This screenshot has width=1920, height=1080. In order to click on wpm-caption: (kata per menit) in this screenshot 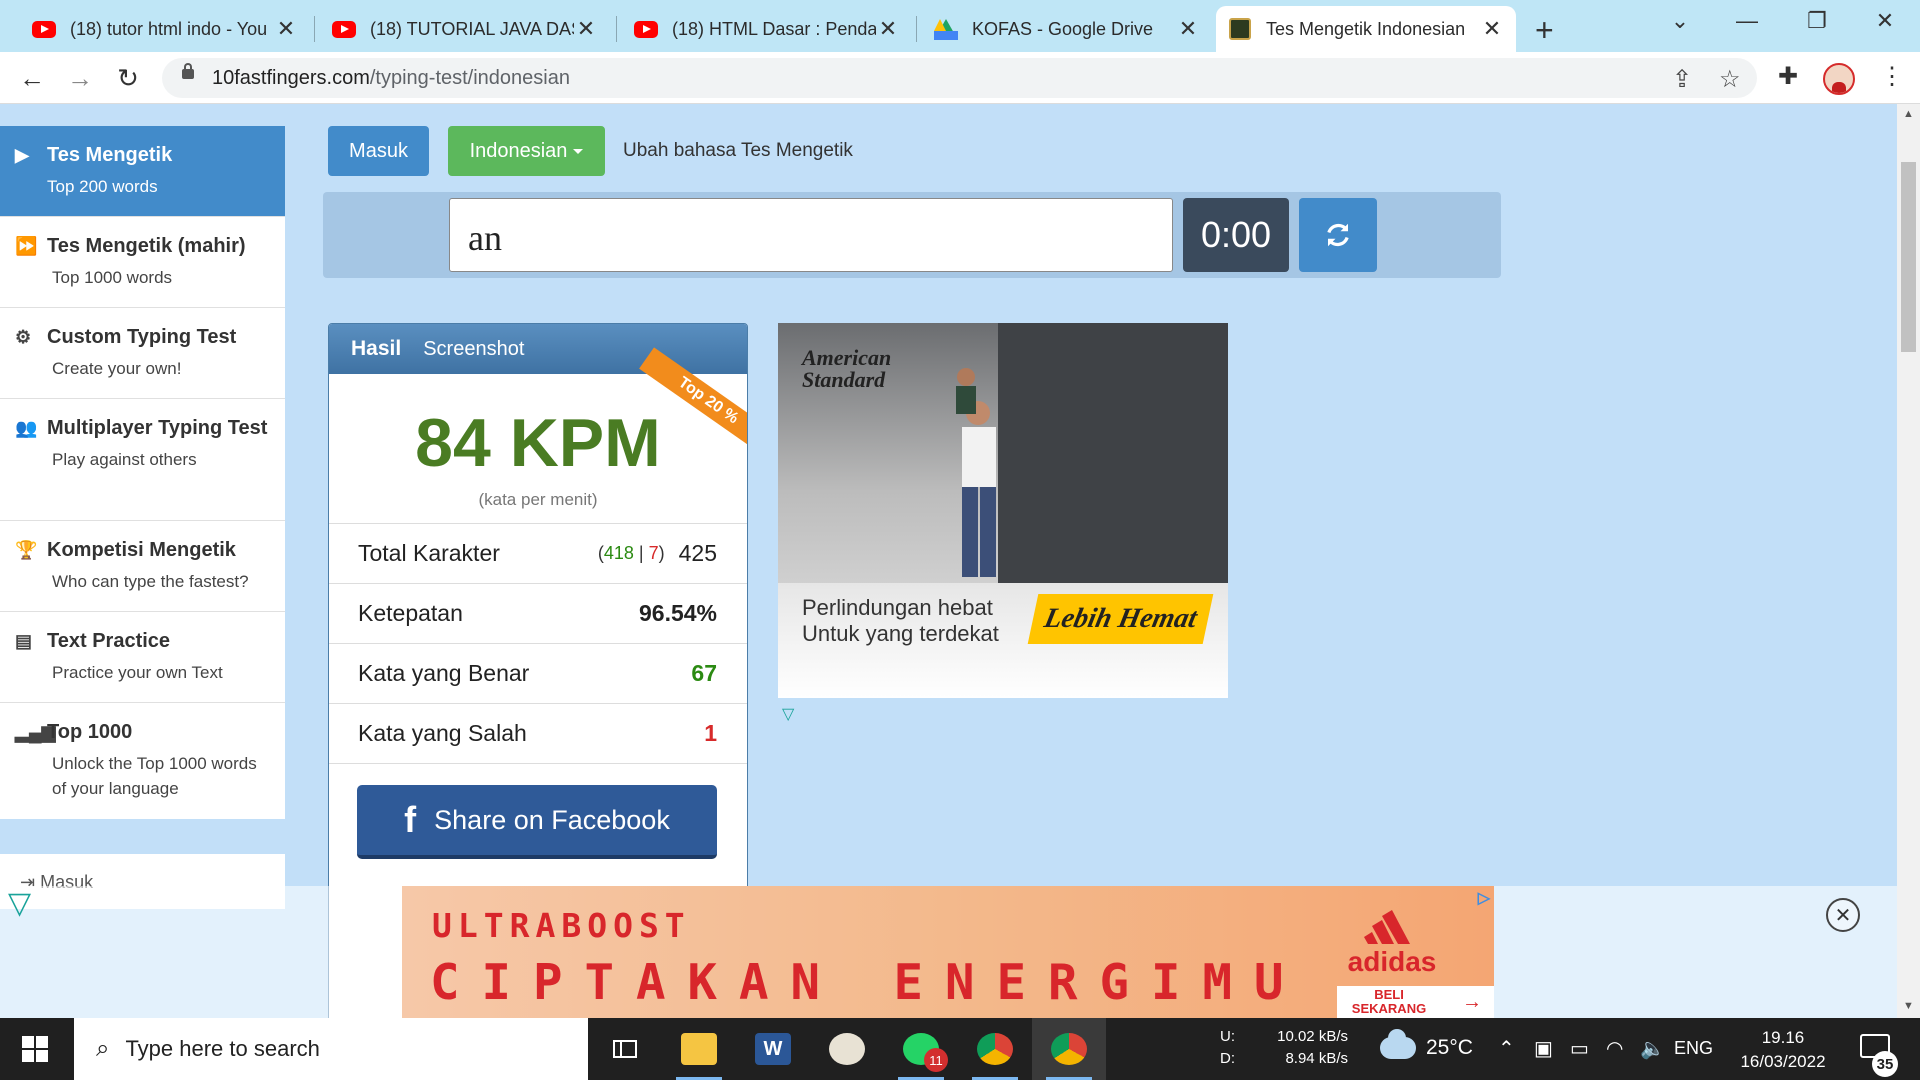, I will do `click(538, 499)`.